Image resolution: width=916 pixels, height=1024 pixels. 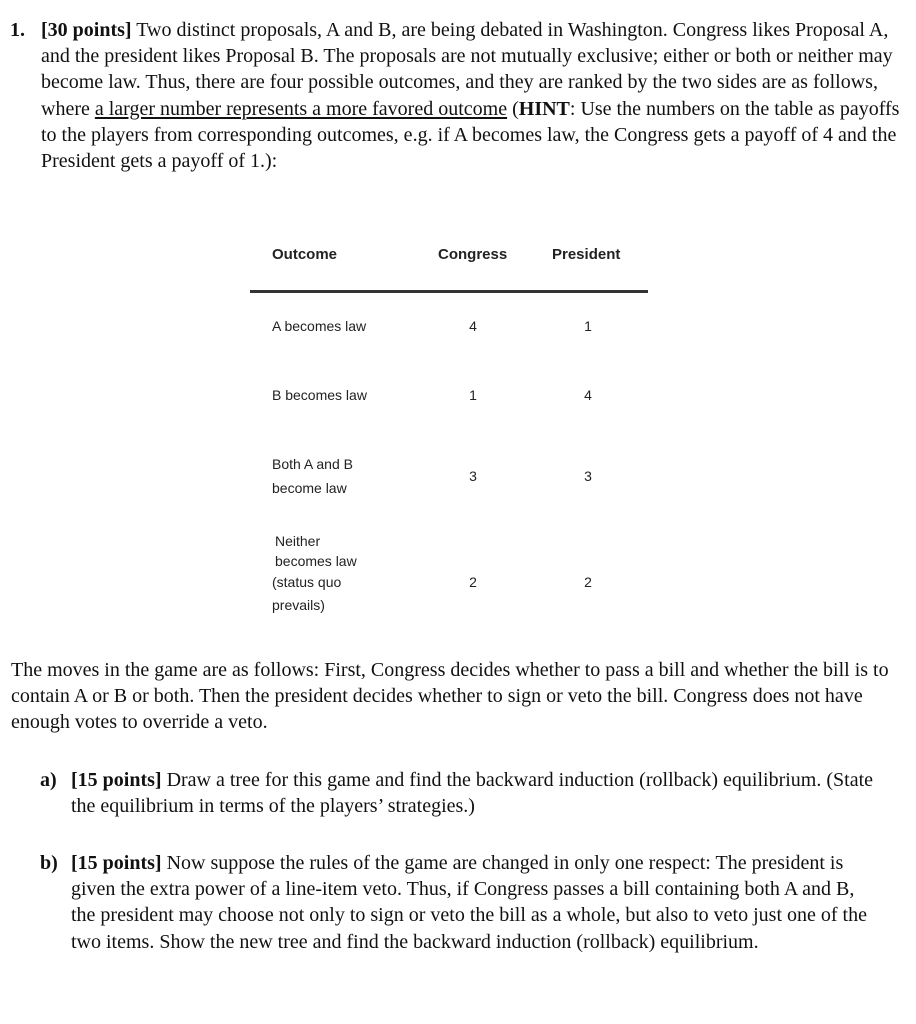 I want to click on congress-payoff: 2, so click(x=473, y=582).